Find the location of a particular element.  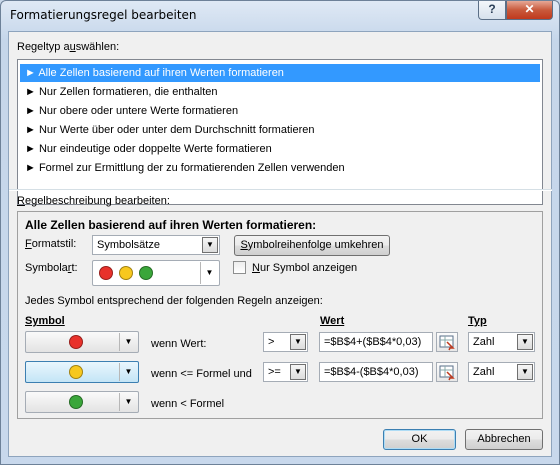

column-symbol-header: Symbol is located at coordinates (45, 321).